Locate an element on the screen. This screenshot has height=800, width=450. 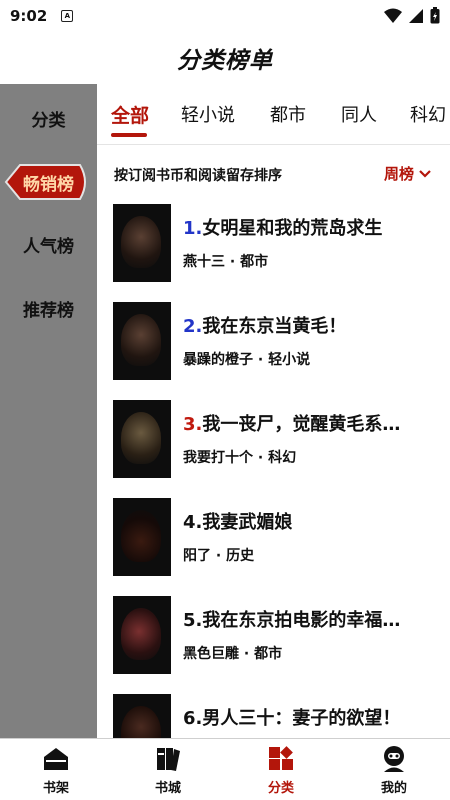
sort-description: 按订阅书币和阅读留存排序 is located at coordinates (198, 176).